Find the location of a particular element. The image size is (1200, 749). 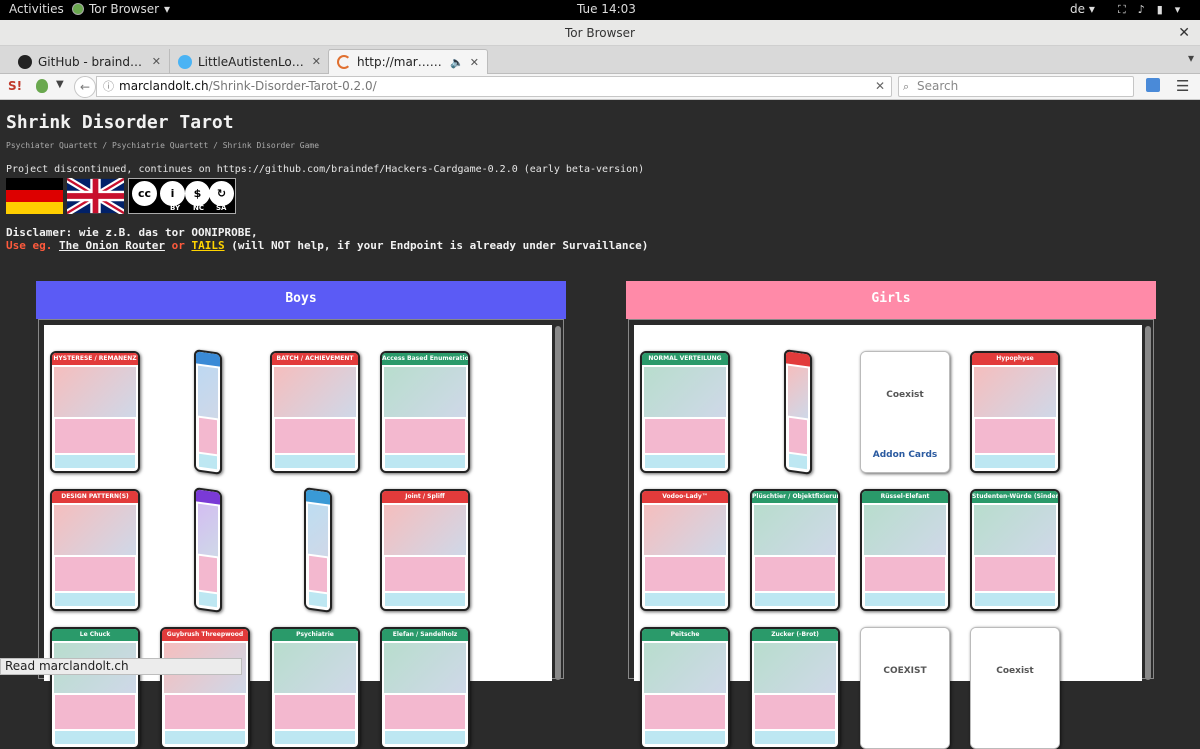

app-menu: Tor Browser ▾ is located at coordinates (121, 9).